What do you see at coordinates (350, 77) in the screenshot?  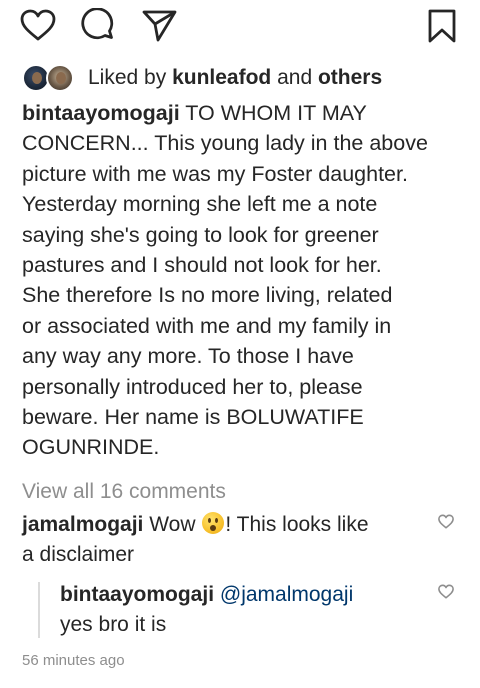 I see `likes-others-link: others` at bounding box center [350, 77].